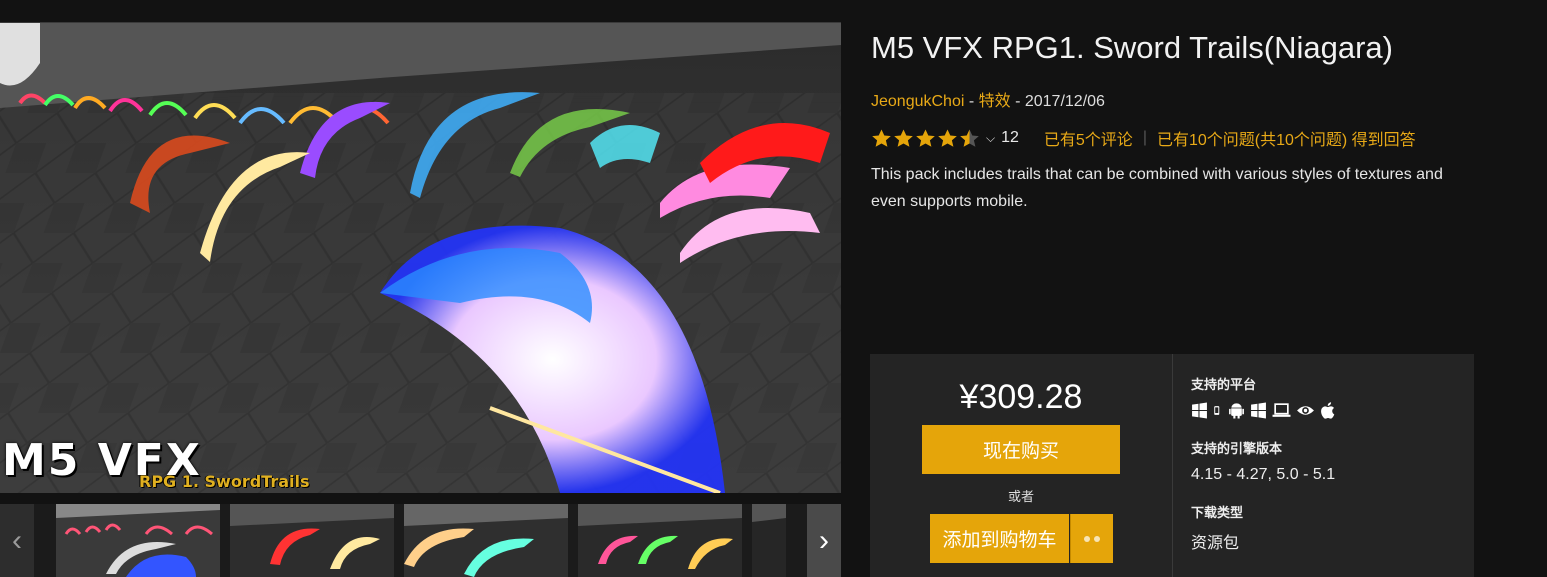 This screenshot has width=1547, height=577. Describe the element at coordinates (1263, 474) in the screenshot. I see `engine-versions-value: 4.15 - 4.27, 5.0 - 5.1` at that location.